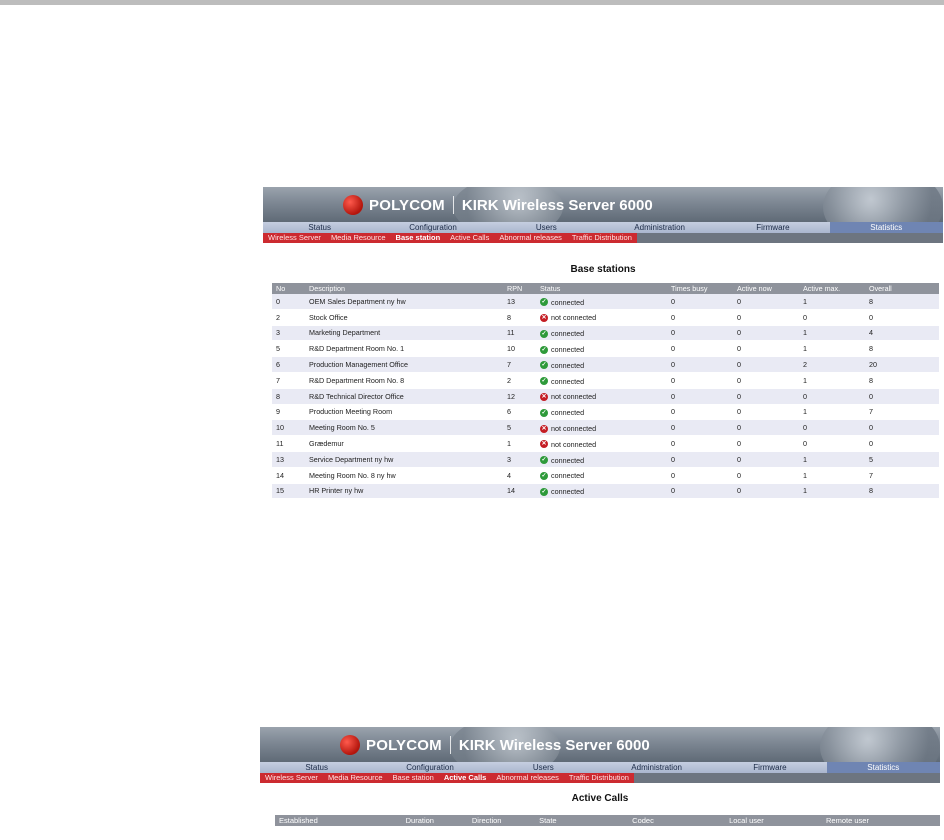  I want to click on column-header-times-busy: Times busy, so click(700, 288).